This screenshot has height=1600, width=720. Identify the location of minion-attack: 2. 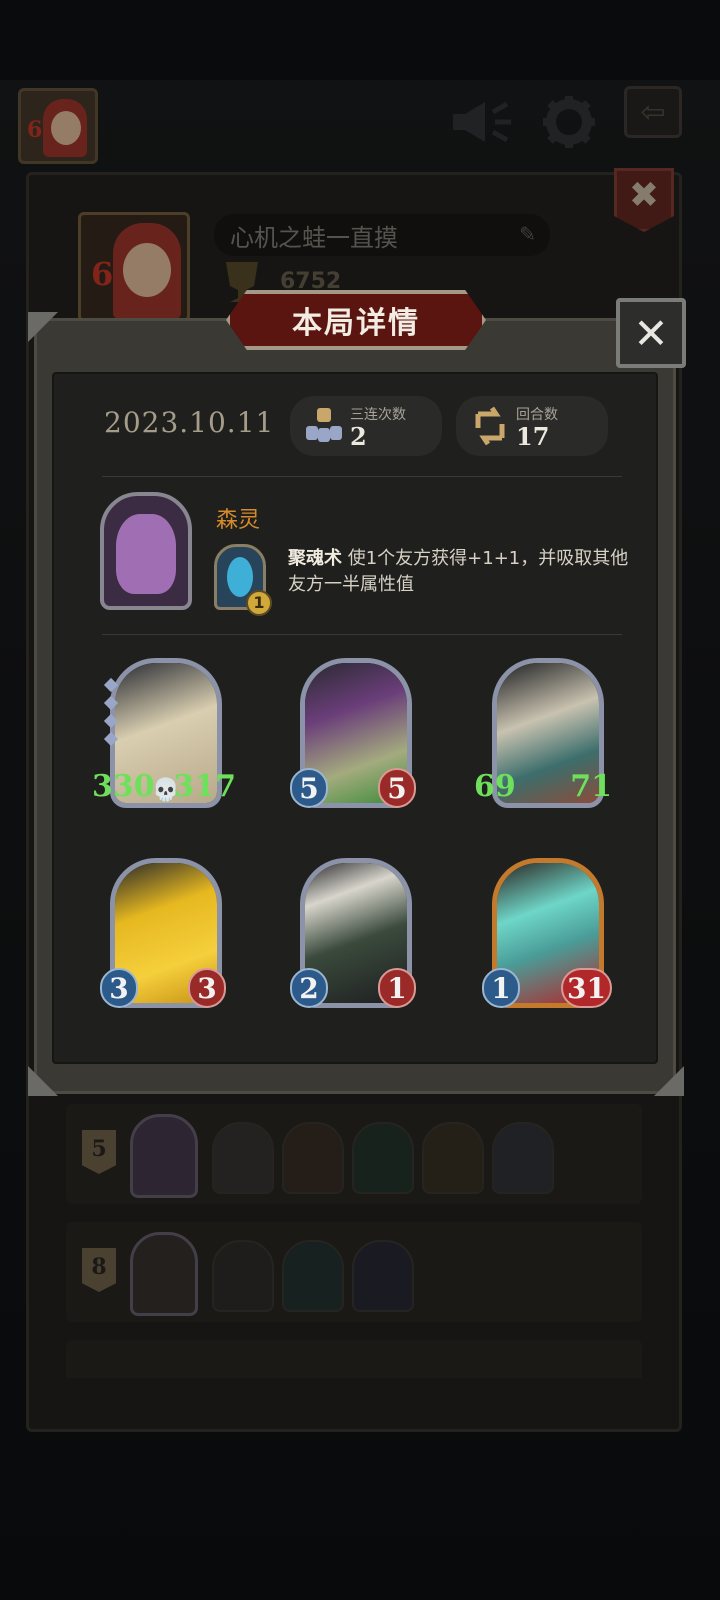
(309, 988).